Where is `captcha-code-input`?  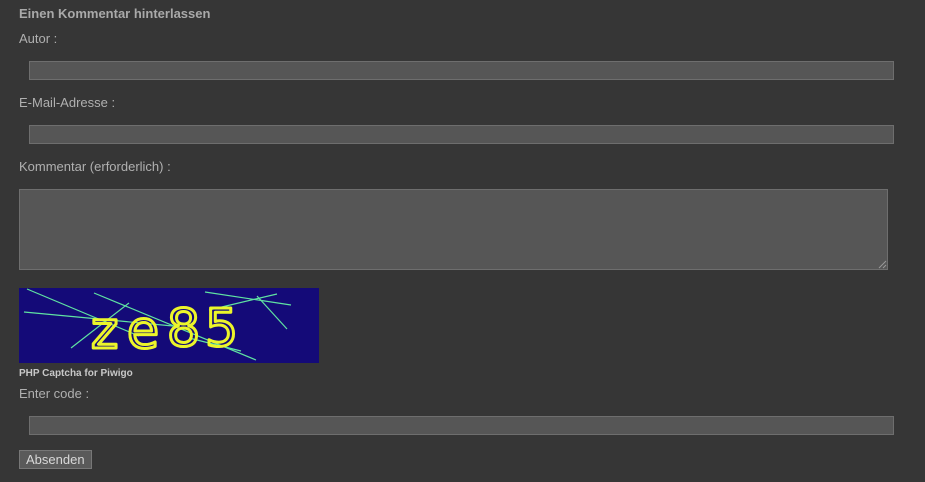 captcha-code-input is located at coordinates (461, 425).